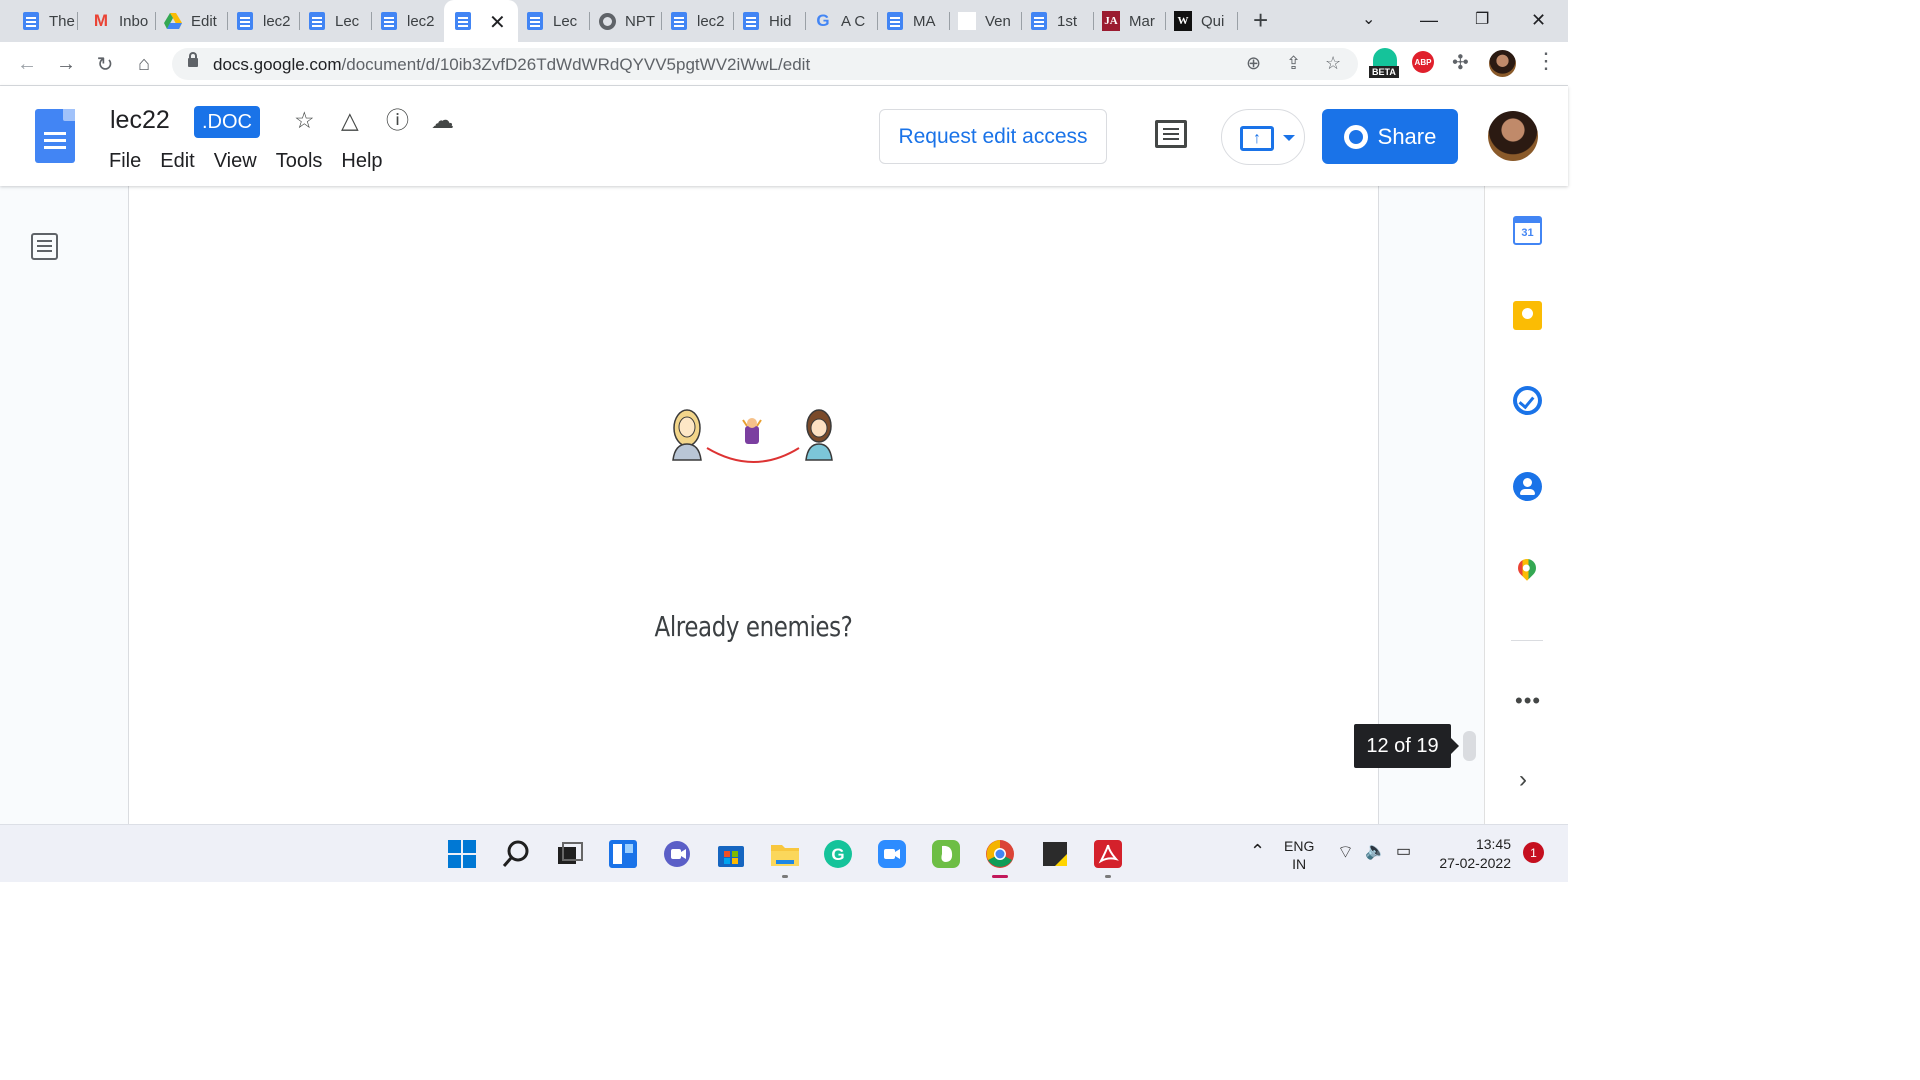 The height and width of the screenshot is (1080, 1920). Describe the element at coordinates (105, 64) in the screenshot. I see `reload-icon: ↻` at that location.